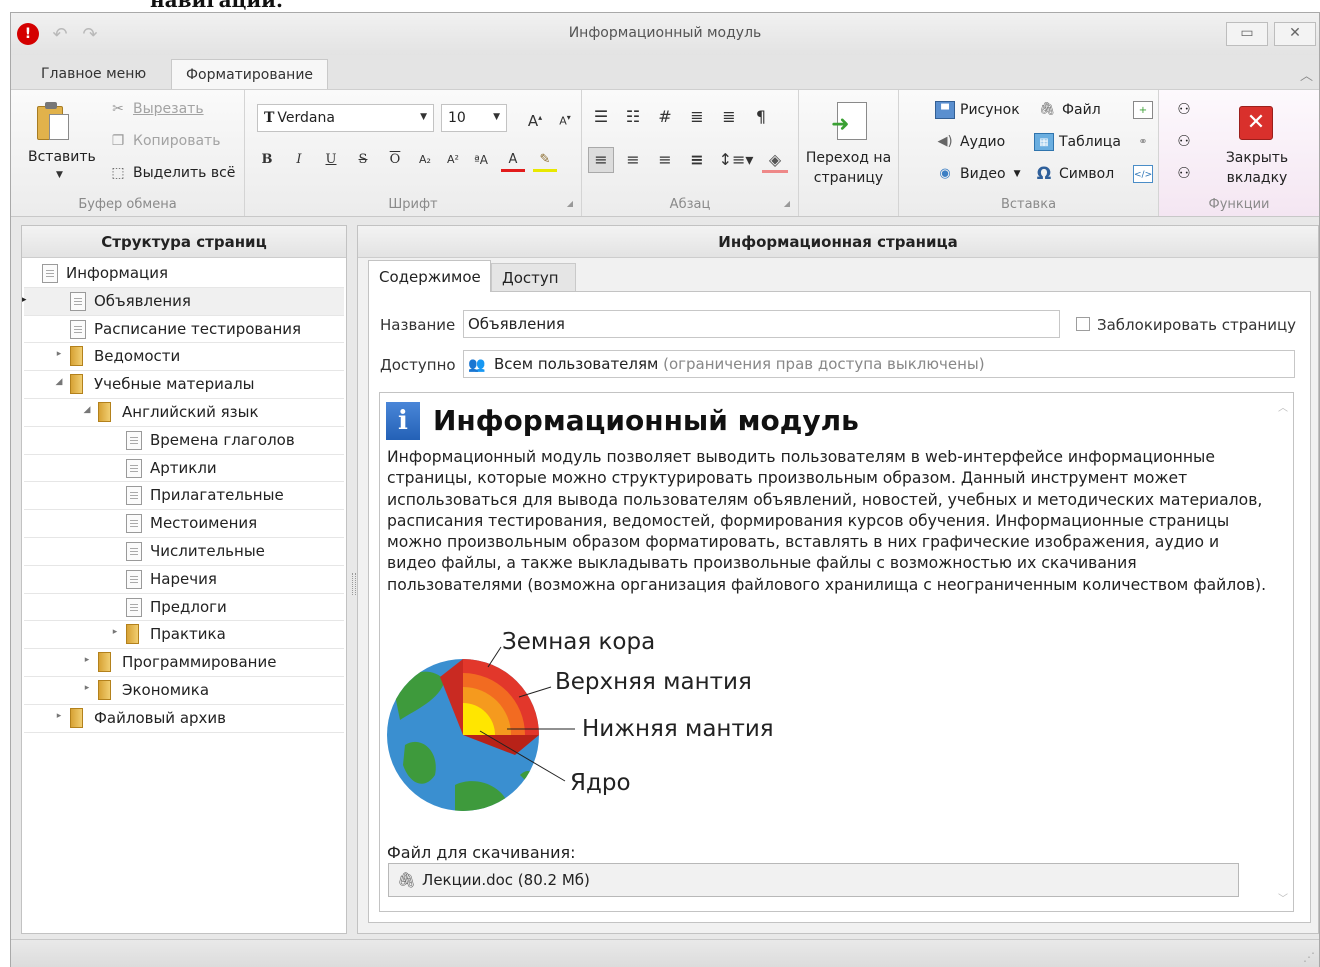 Image resolution: width=1320 pixels, height=967 pixels. What do you see at coordinates (59, 175) in the screenshot?
I see `paste-dropdown-icon: ▼` at bounding box center [59, 175].